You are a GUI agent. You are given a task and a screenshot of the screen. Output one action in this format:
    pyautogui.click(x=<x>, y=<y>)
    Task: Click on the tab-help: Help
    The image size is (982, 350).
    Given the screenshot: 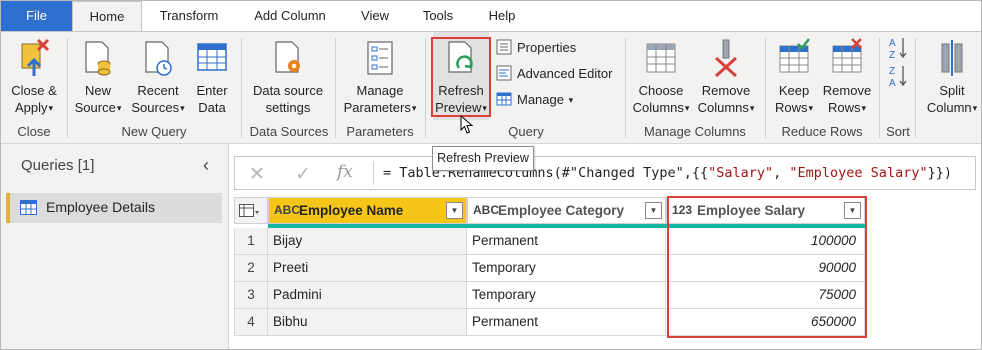 What is the action you would take?
    pyautogui.click(x=502, y=16)
    